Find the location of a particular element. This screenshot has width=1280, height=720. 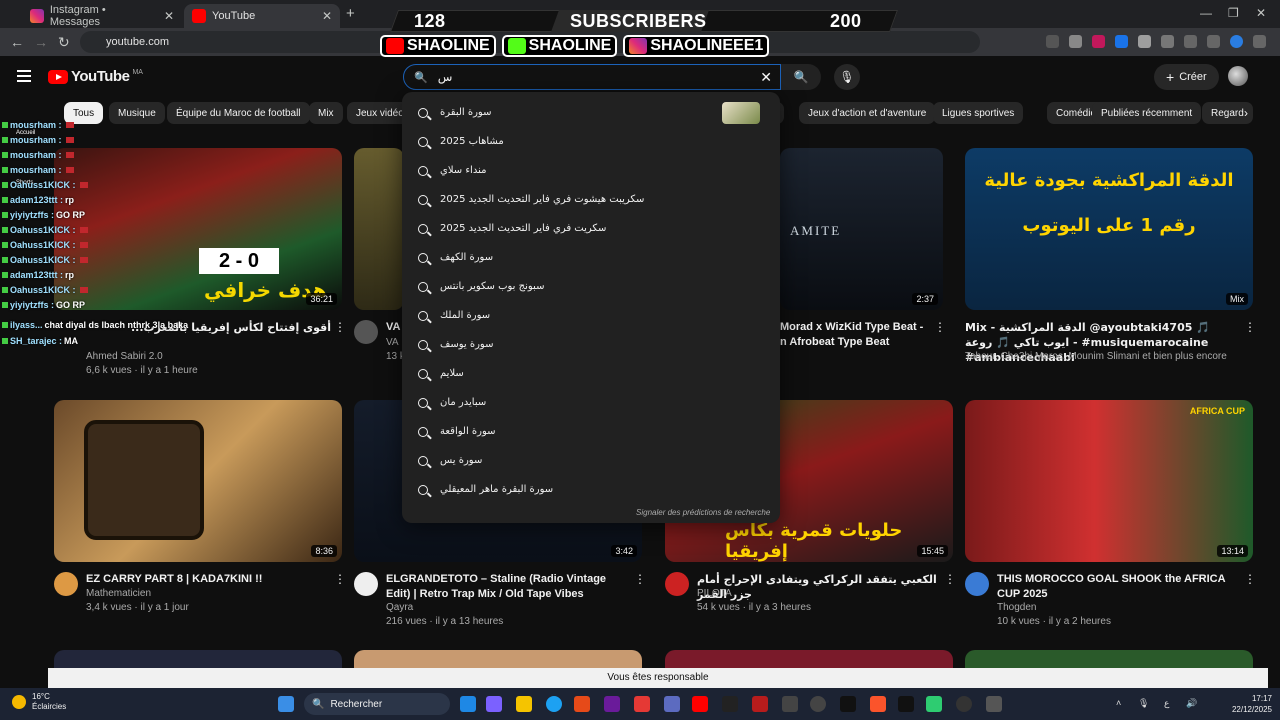

copilot-icon is located at coordinates (494, 704).